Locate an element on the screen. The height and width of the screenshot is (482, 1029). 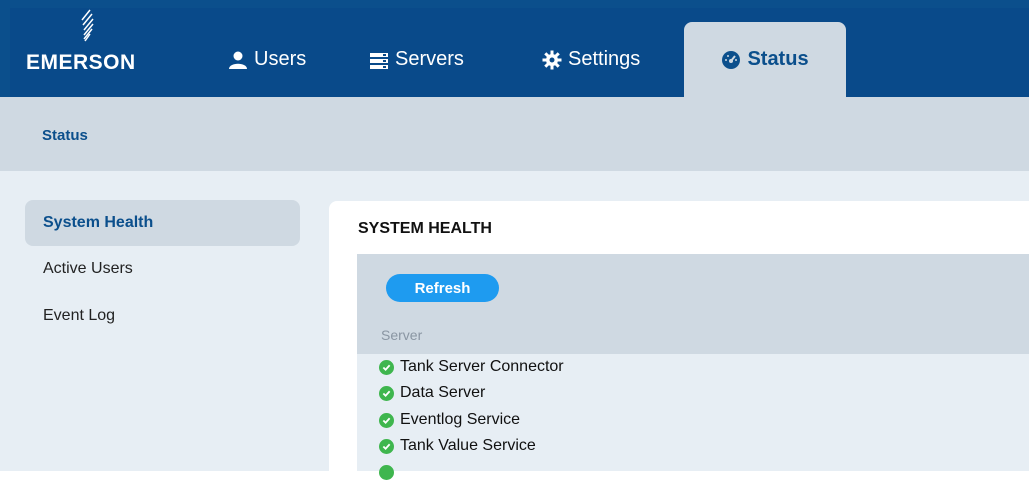
tab-status: Status is located at coordinates (765, 59).